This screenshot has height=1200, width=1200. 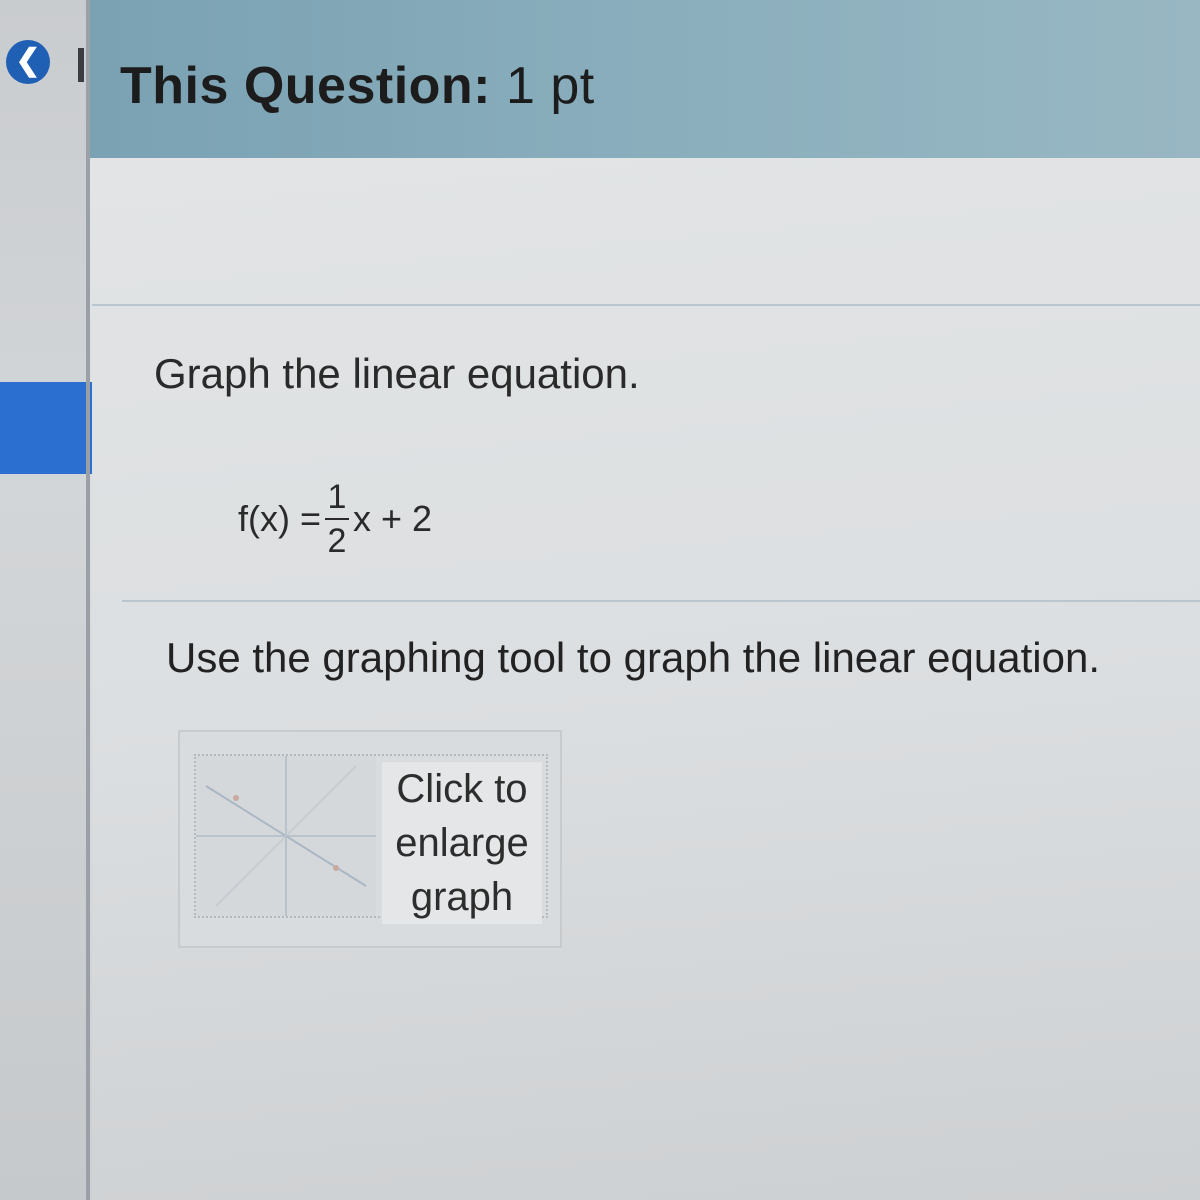 I want to click on linear-equation: f(x) = 1 2 x + 2, so click(x=335, y=519).